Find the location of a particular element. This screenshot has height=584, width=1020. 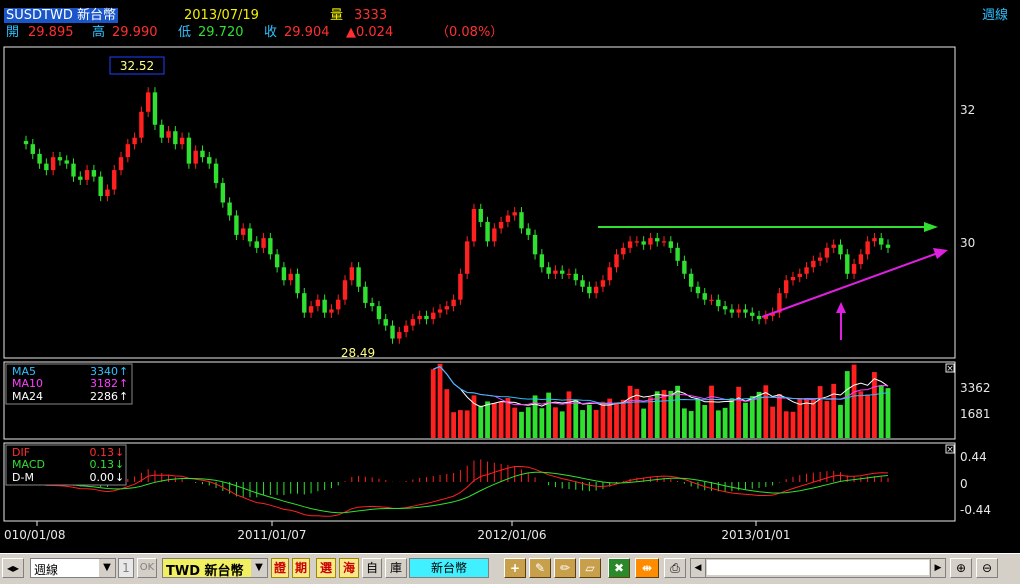

volume-close-icon: × is located at coordinates (950, 369).